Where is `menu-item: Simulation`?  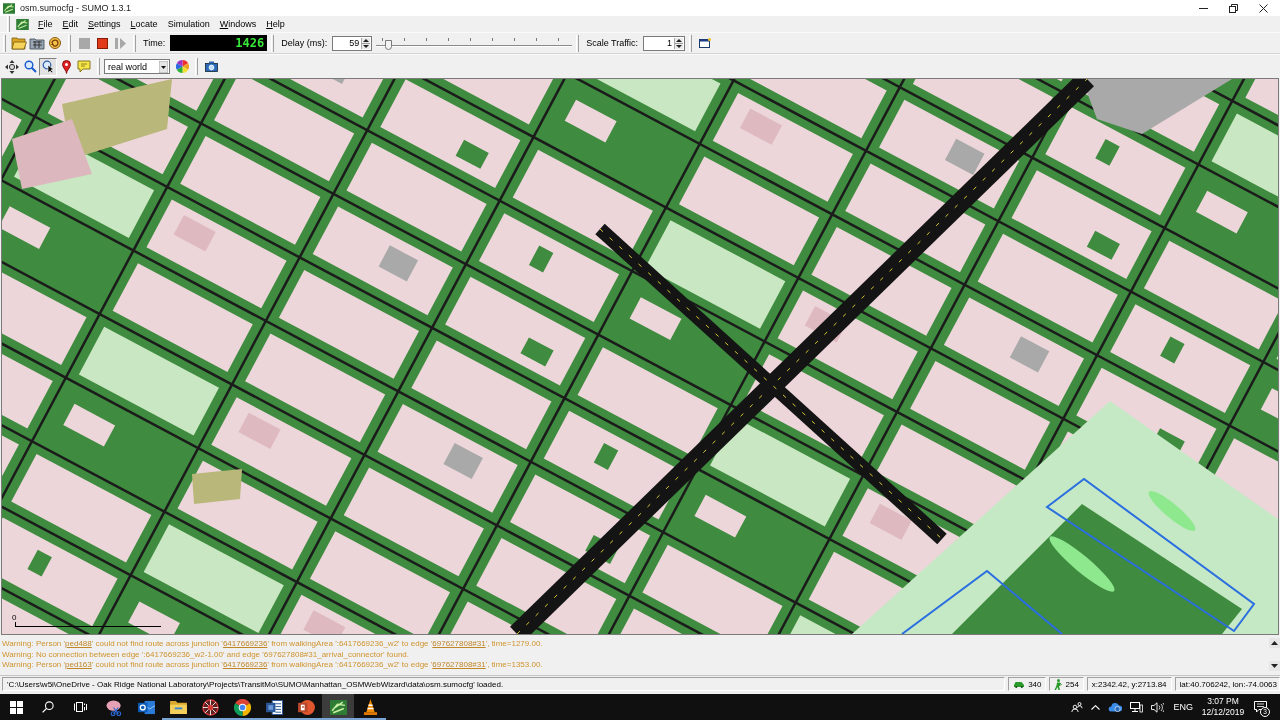 menu-item: Simulation is located at coordinates (188, 24).